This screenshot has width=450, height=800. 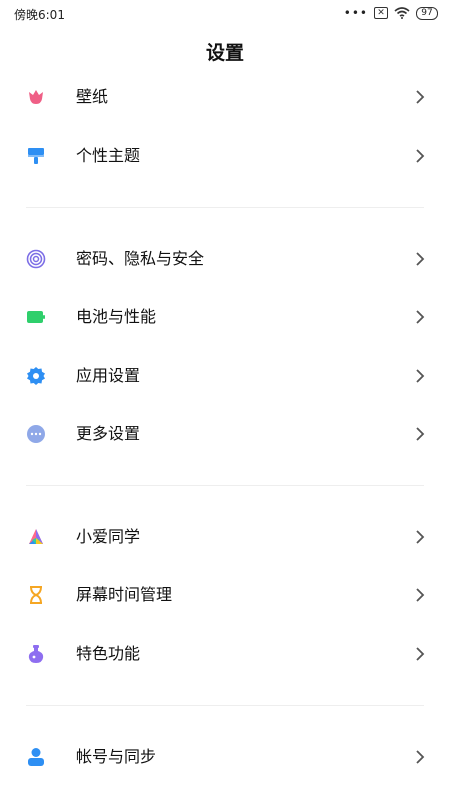 I want to click on settings-item-more-settings: 更多设置, so click(x=225, y=434).